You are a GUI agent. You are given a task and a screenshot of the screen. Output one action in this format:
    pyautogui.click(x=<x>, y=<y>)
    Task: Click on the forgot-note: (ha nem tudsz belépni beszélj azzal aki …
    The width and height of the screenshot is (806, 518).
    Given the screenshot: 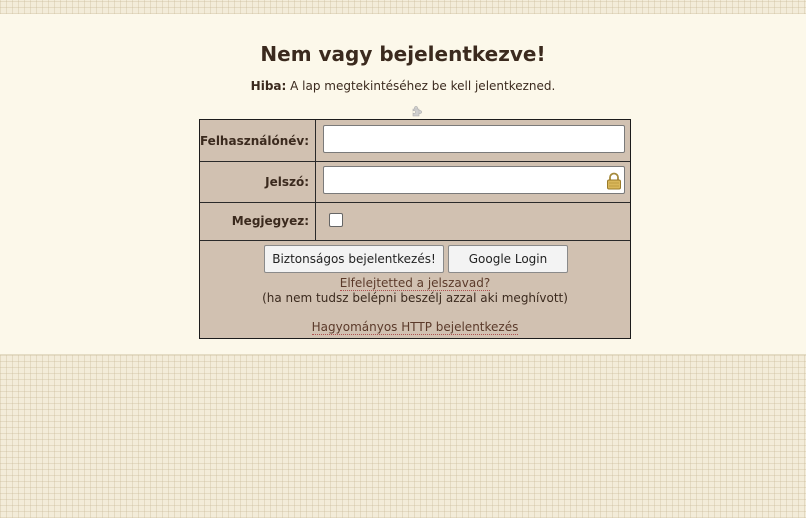 What is the action you would take?
    pyautogui.click(x=415, y=298)
    